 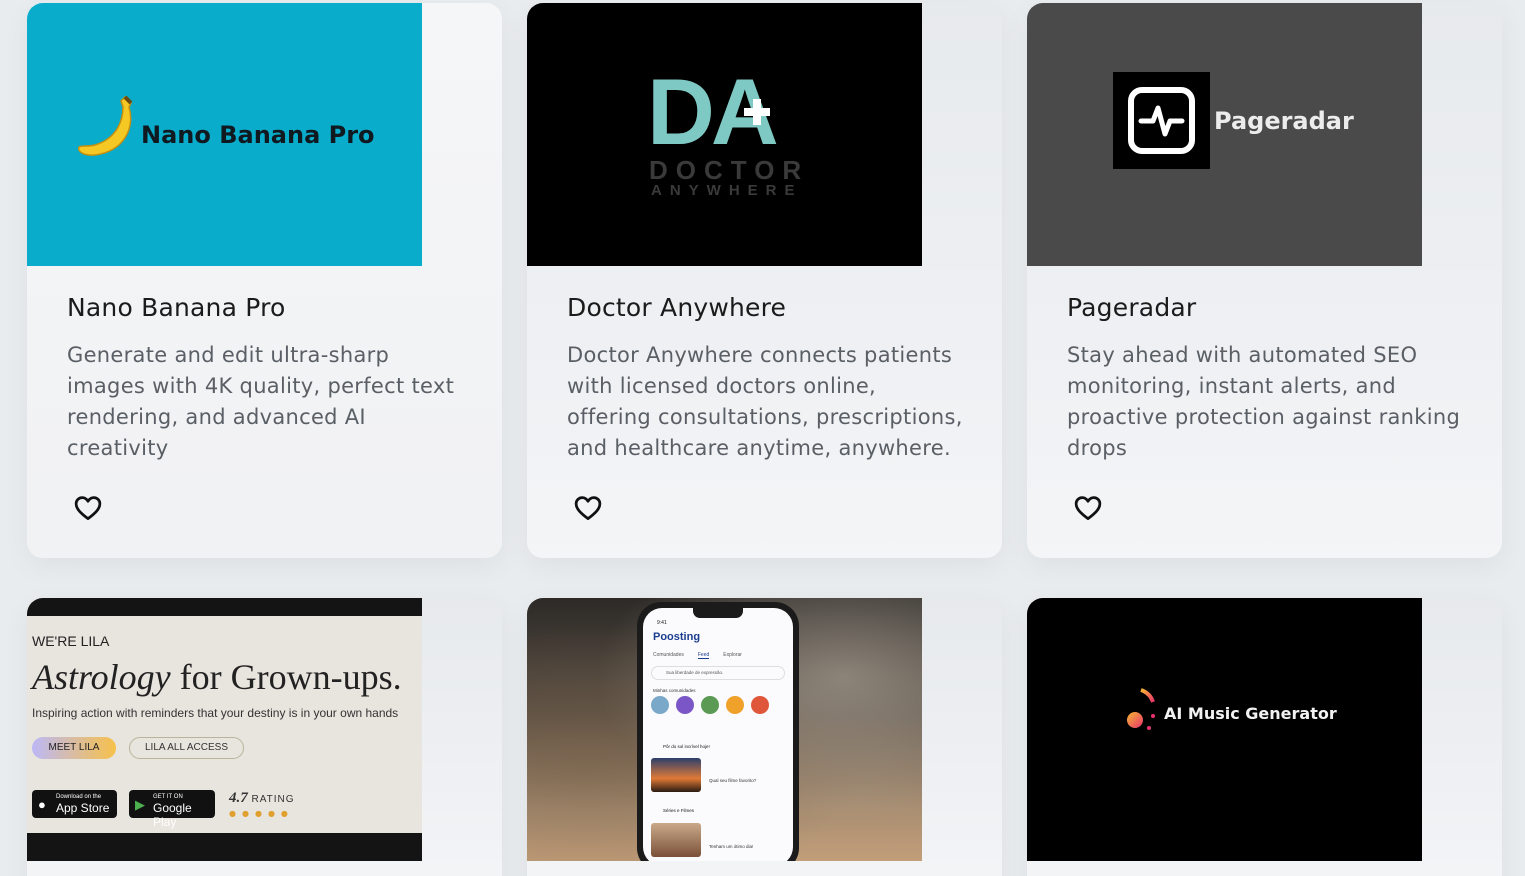 What do you see at coordinates (727, 190) in the screenshot?
I see `logo-line-2: ANYWHERE` at bounding box center [727, 190].